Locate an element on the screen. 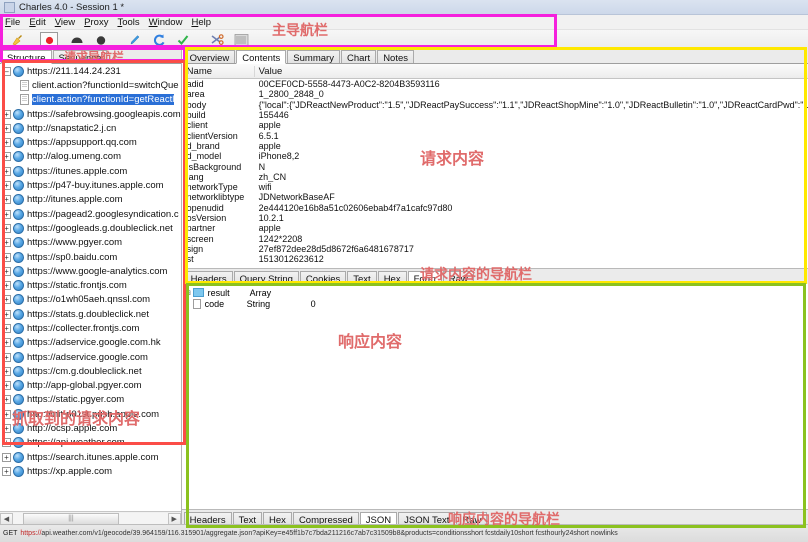 The width and height of the screenshot is (808, 542). scroll-track: ||| is located at coordinates (90, 518).